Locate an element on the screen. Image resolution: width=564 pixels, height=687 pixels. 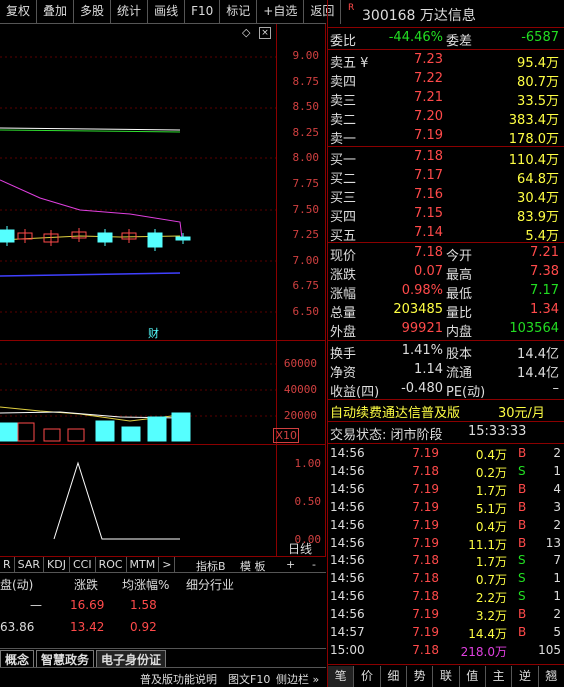
table-row: 63.86 13.42 0.92 is located at coordinates (163, 628).